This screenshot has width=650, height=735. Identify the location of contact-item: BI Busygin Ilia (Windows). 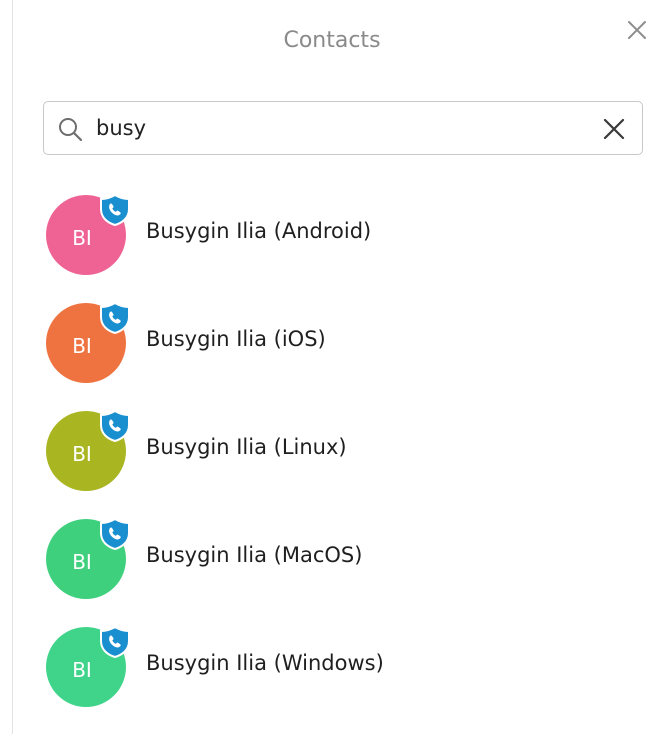
(343, 680).